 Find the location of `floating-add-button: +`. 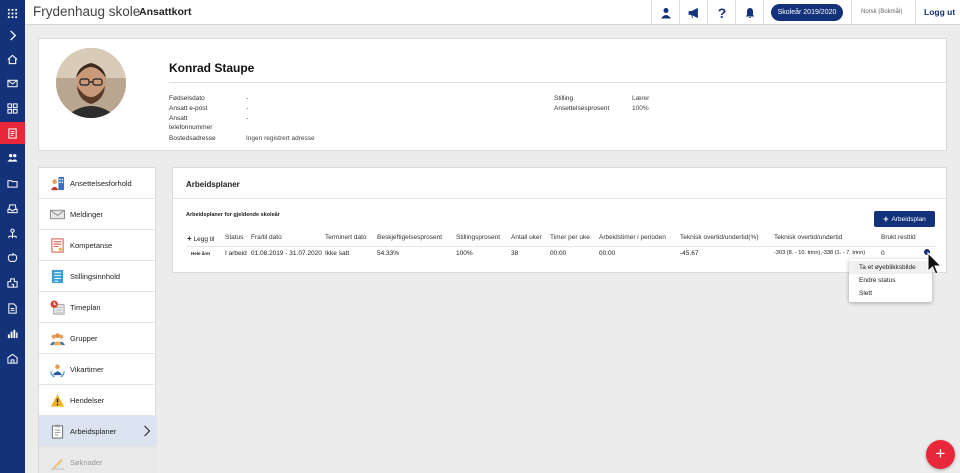

floating-add-button: + is located at coordinates (940, 454).